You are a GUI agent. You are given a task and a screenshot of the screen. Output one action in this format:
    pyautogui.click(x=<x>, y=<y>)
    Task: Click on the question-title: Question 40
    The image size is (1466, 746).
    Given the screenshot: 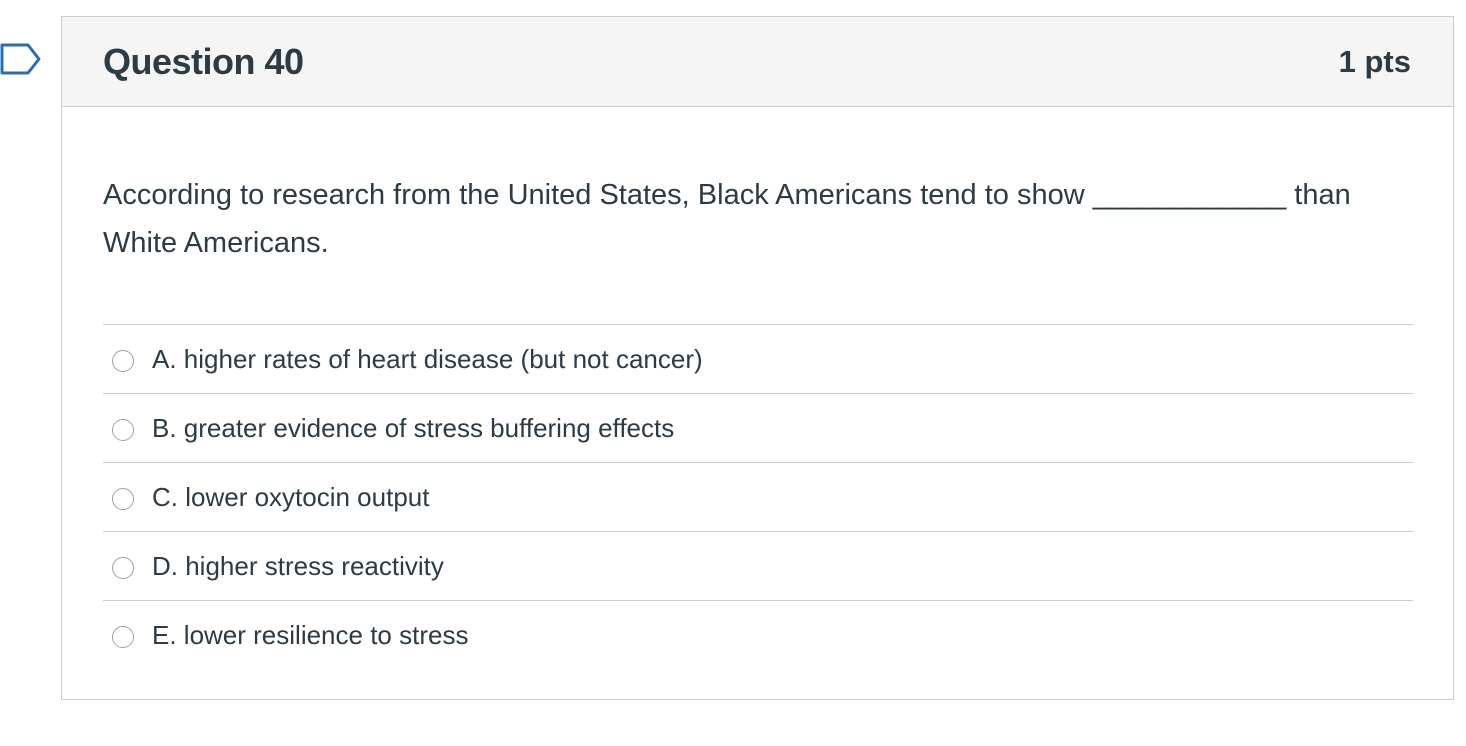 What is the action you would take?
    pyautogui.click(x=203, y=61)
    